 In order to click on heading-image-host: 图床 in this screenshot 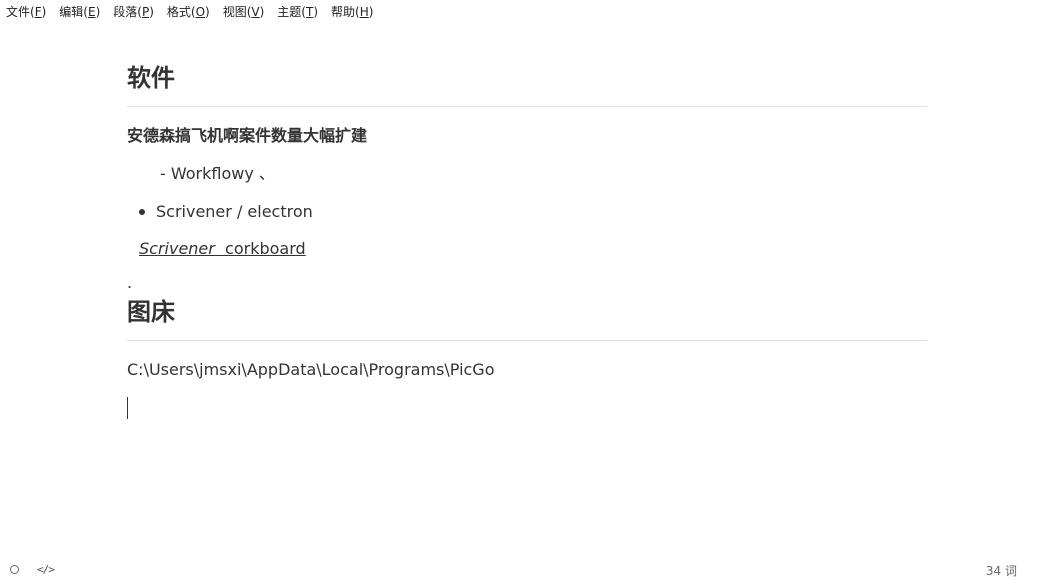, I will do `click(527, 317)`.